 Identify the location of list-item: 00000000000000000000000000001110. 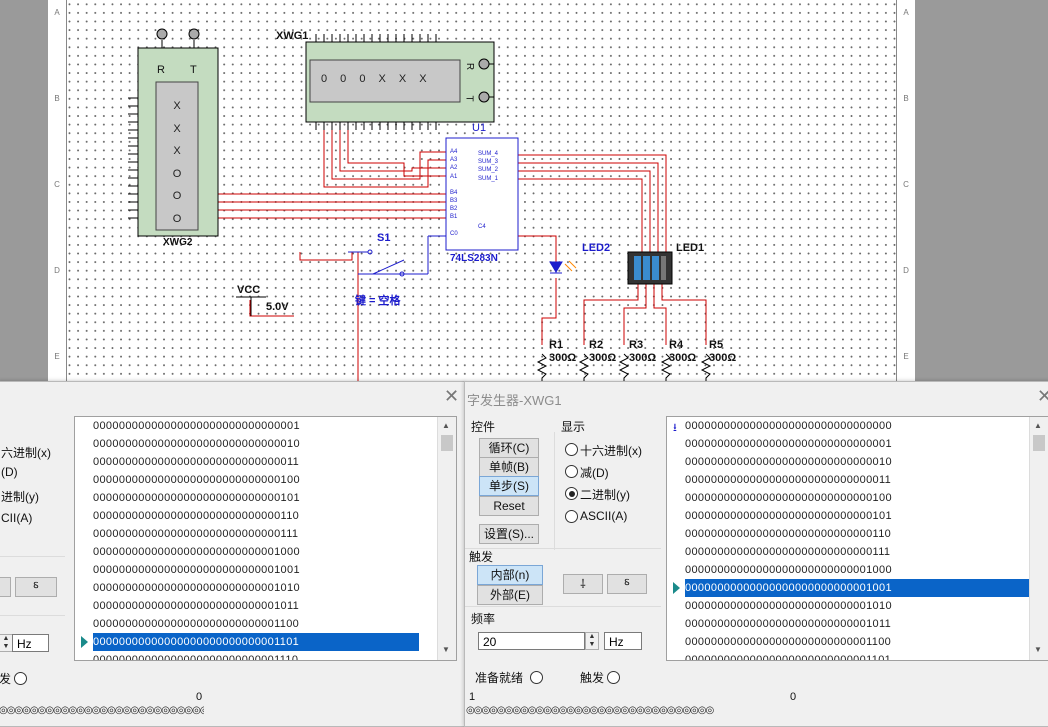
(195, 655).